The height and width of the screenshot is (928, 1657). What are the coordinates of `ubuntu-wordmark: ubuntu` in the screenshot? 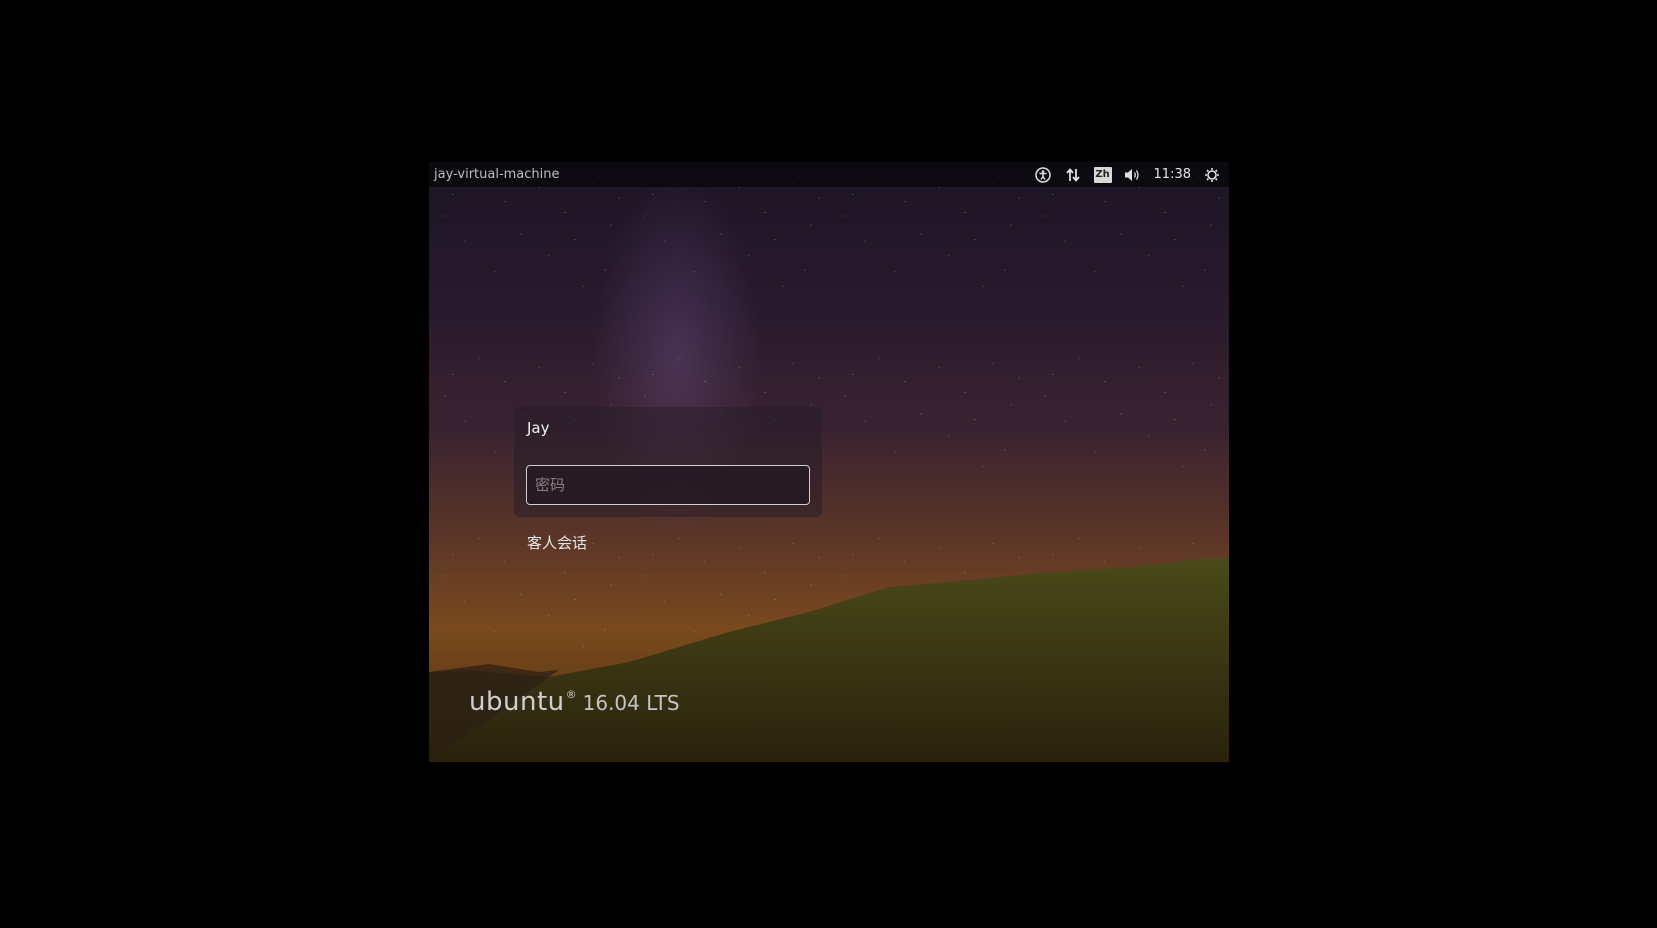 It's located at (517, 702).